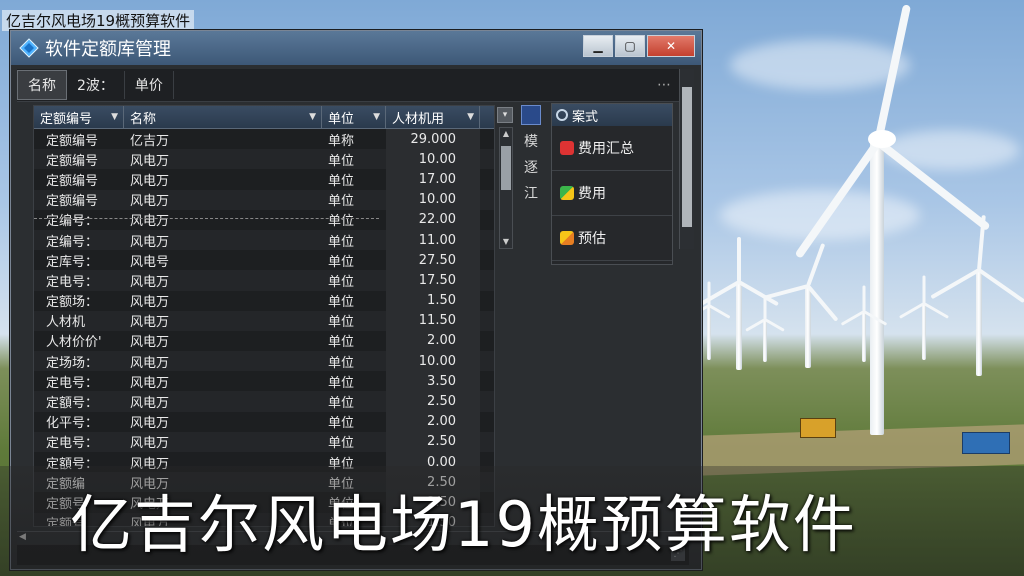 The image size is (1024, 576). I want to click on minimize-button: ▁, so click(598, 46).